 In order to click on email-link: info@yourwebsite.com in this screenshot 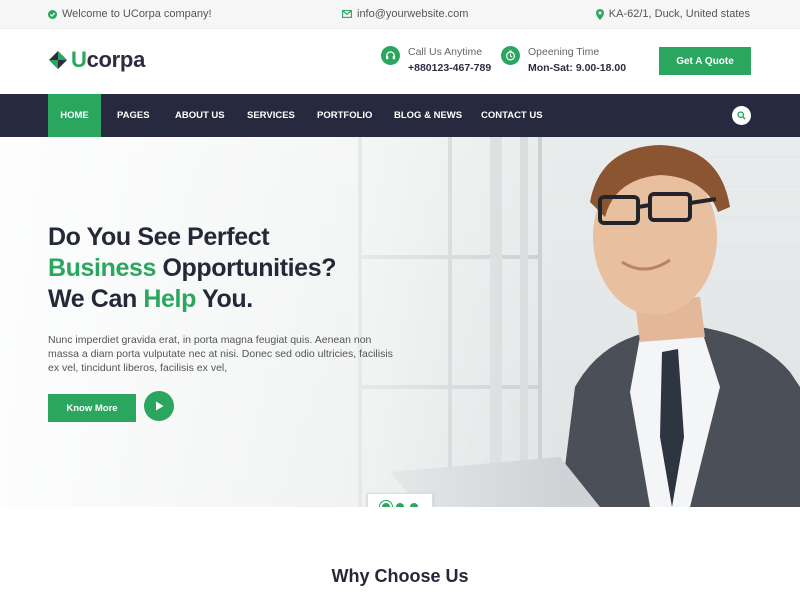, I will do `click(405, 14)`.